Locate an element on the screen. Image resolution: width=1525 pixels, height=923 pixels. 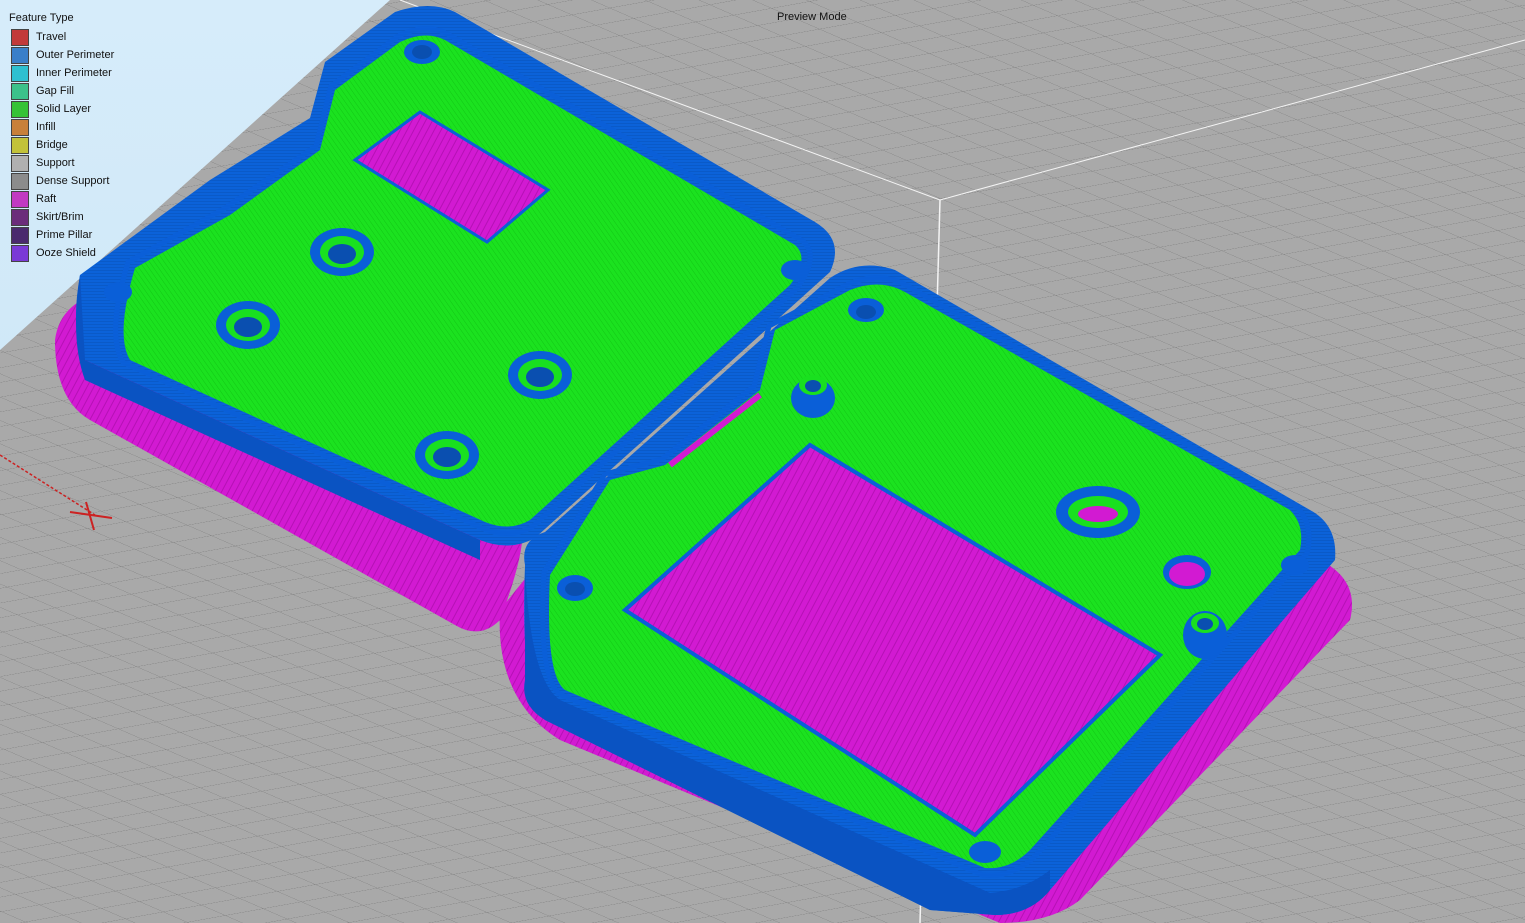
legend-item: Travel is located at coordinates (61, 37).